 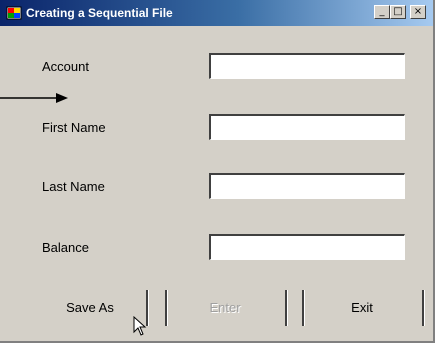 I want to click on account-input, so click(x=307, y=66).